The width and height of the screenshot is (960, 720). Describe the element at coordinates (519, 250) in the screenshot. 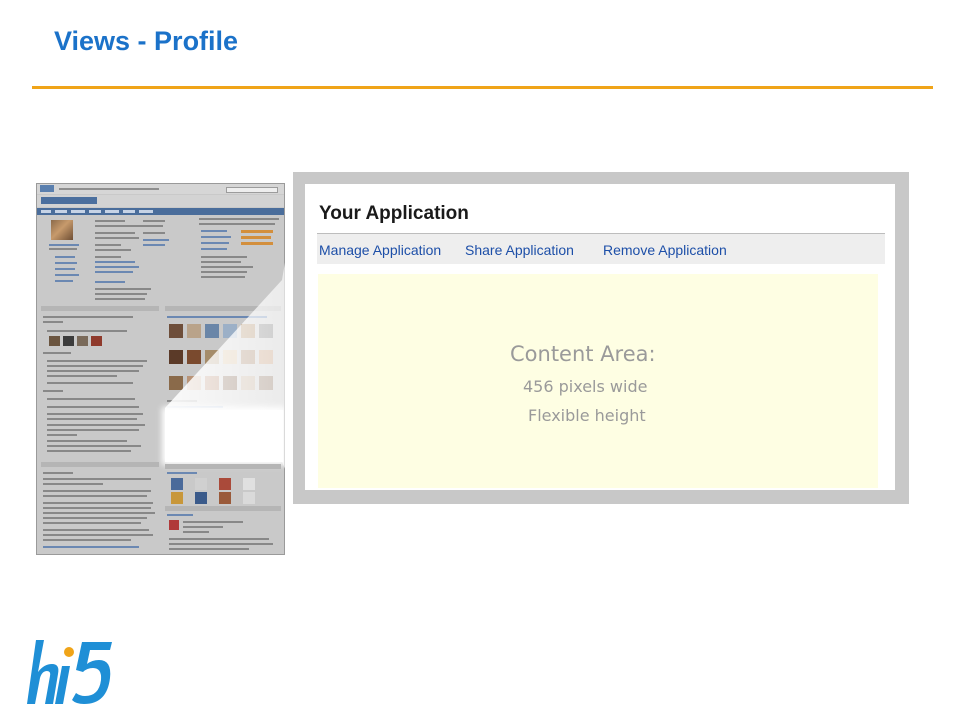

I see `share-application-link: Share Application` at that location.